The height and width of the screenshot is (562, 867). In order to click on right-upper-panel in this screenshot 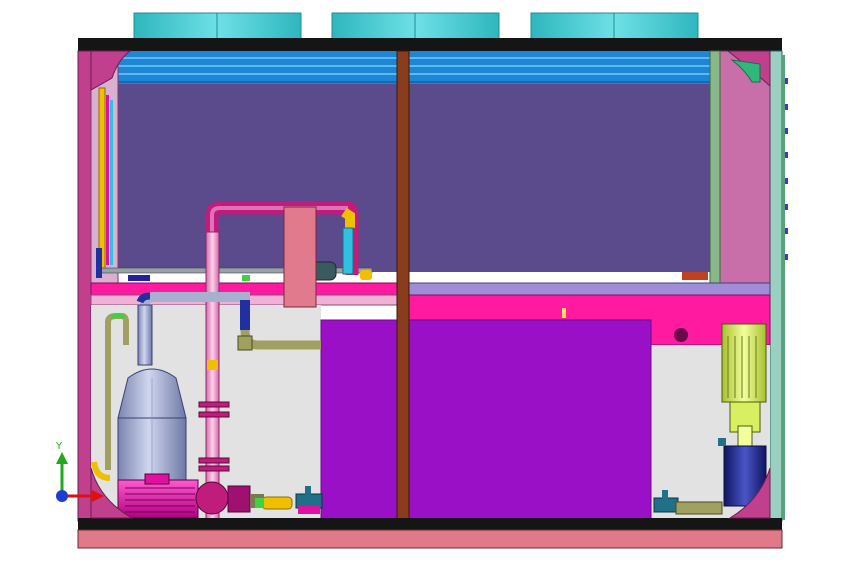, I will do `click(745, 167)`.